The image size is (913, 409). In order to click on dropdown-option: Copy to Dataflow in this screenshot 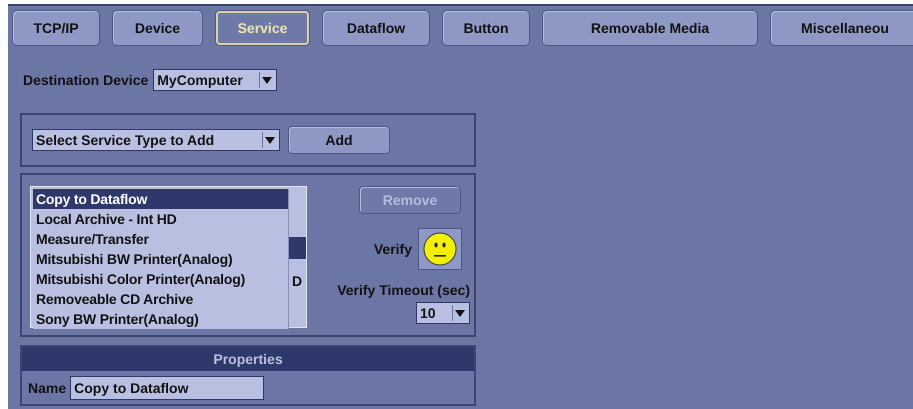, I will do `click(160, 199)`.